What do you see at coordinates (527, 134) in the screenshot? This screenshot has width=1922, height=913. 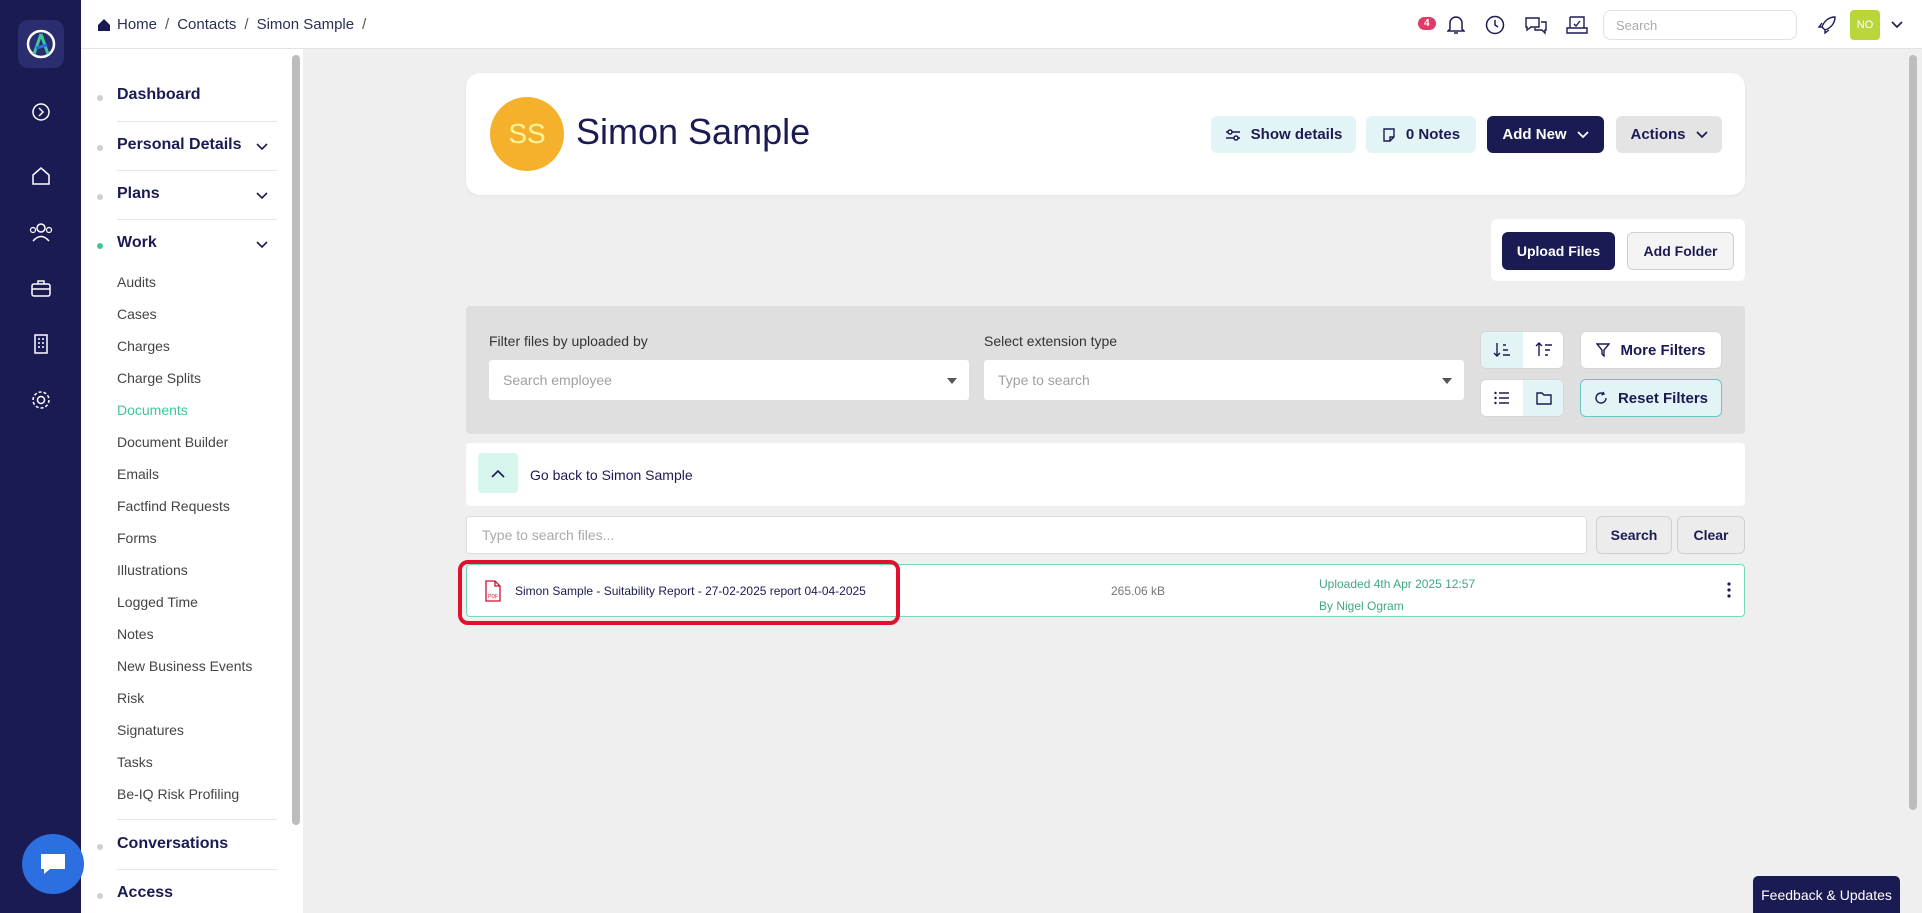 I see `contact-avatar: SS` at bounding box center [527, 134].